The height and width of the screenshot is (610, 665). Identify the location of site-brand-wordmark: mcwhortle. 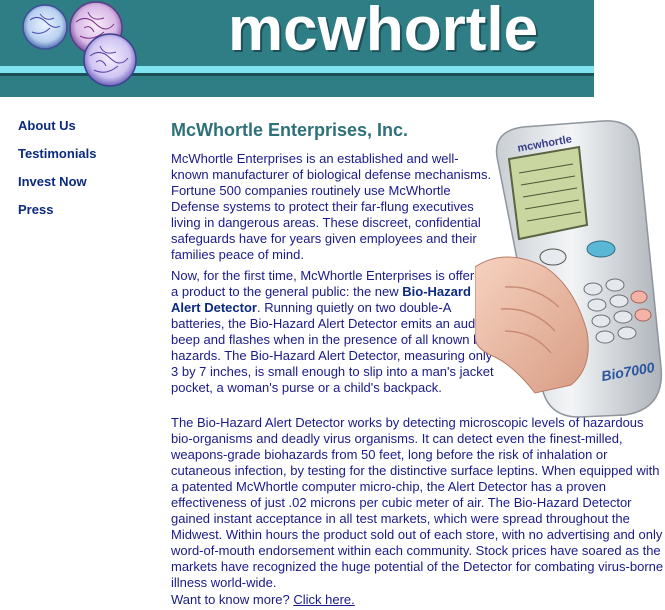
(383, 32).